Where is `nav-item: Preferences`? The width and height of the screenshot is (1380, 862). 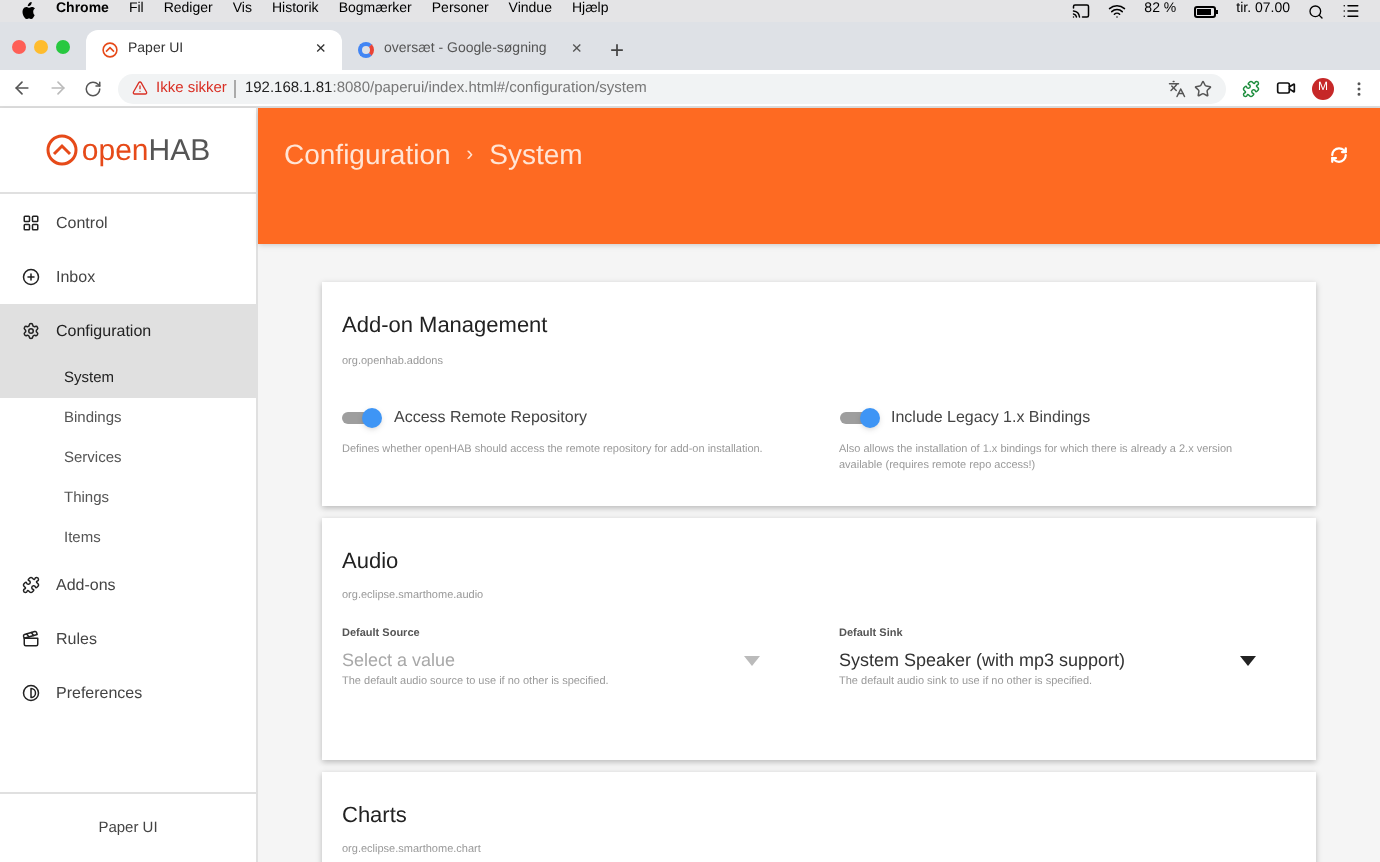
nav-item: Preferences is located at coordinates (128, 693).